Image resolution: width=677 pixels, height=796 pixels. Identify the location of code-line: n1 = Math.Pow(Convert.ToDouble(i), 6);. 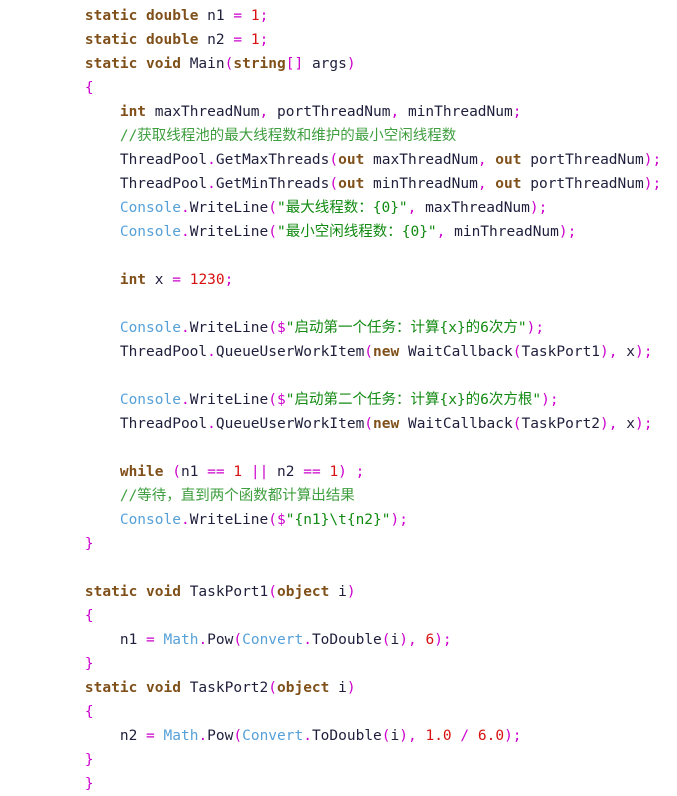
(338, 640).